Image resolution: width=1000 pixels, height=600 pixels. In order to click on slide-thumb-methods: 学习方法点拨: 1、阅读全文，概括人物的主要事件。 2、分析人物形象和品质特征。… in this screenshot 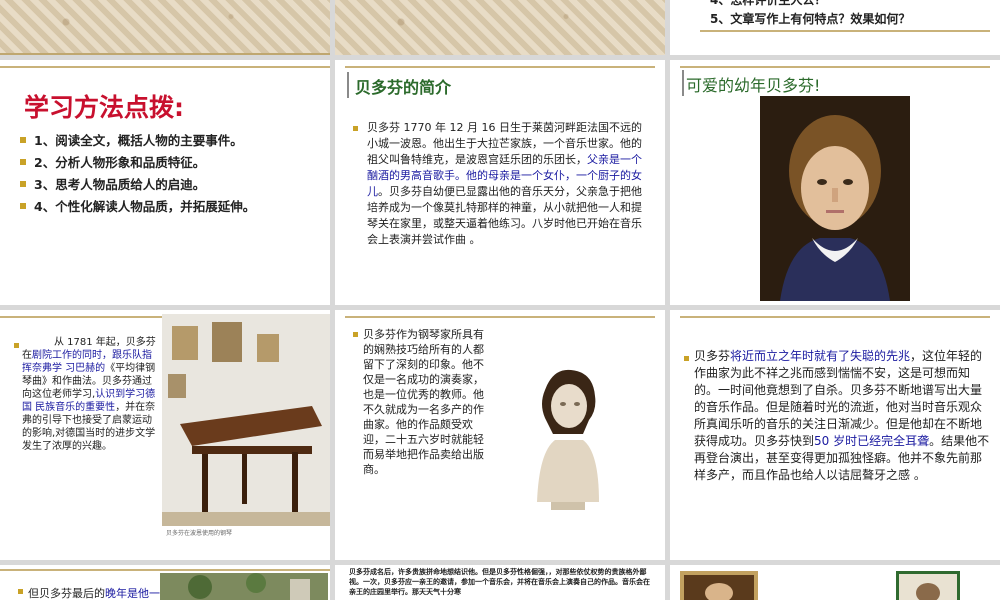, I will do `click(165, 182)`.